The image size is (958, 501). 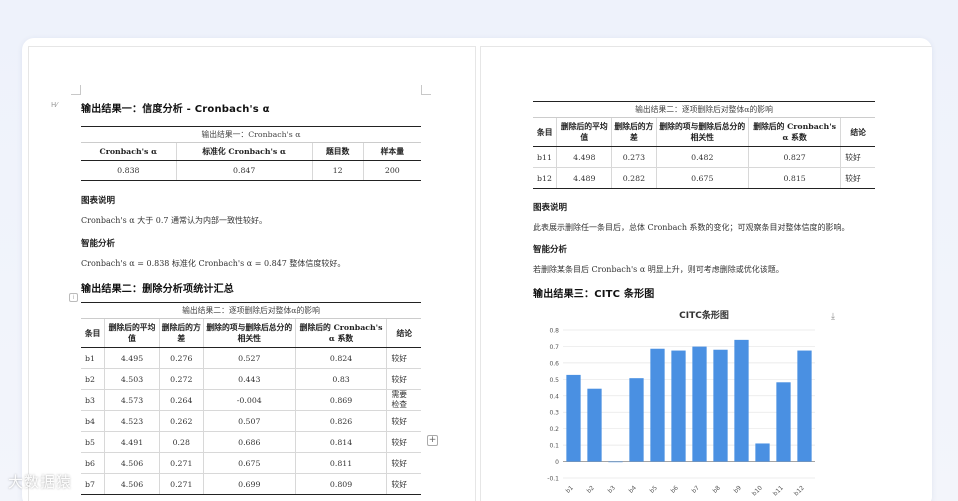 I want to click on chart-bar-b2, so click(x=594, y=425).